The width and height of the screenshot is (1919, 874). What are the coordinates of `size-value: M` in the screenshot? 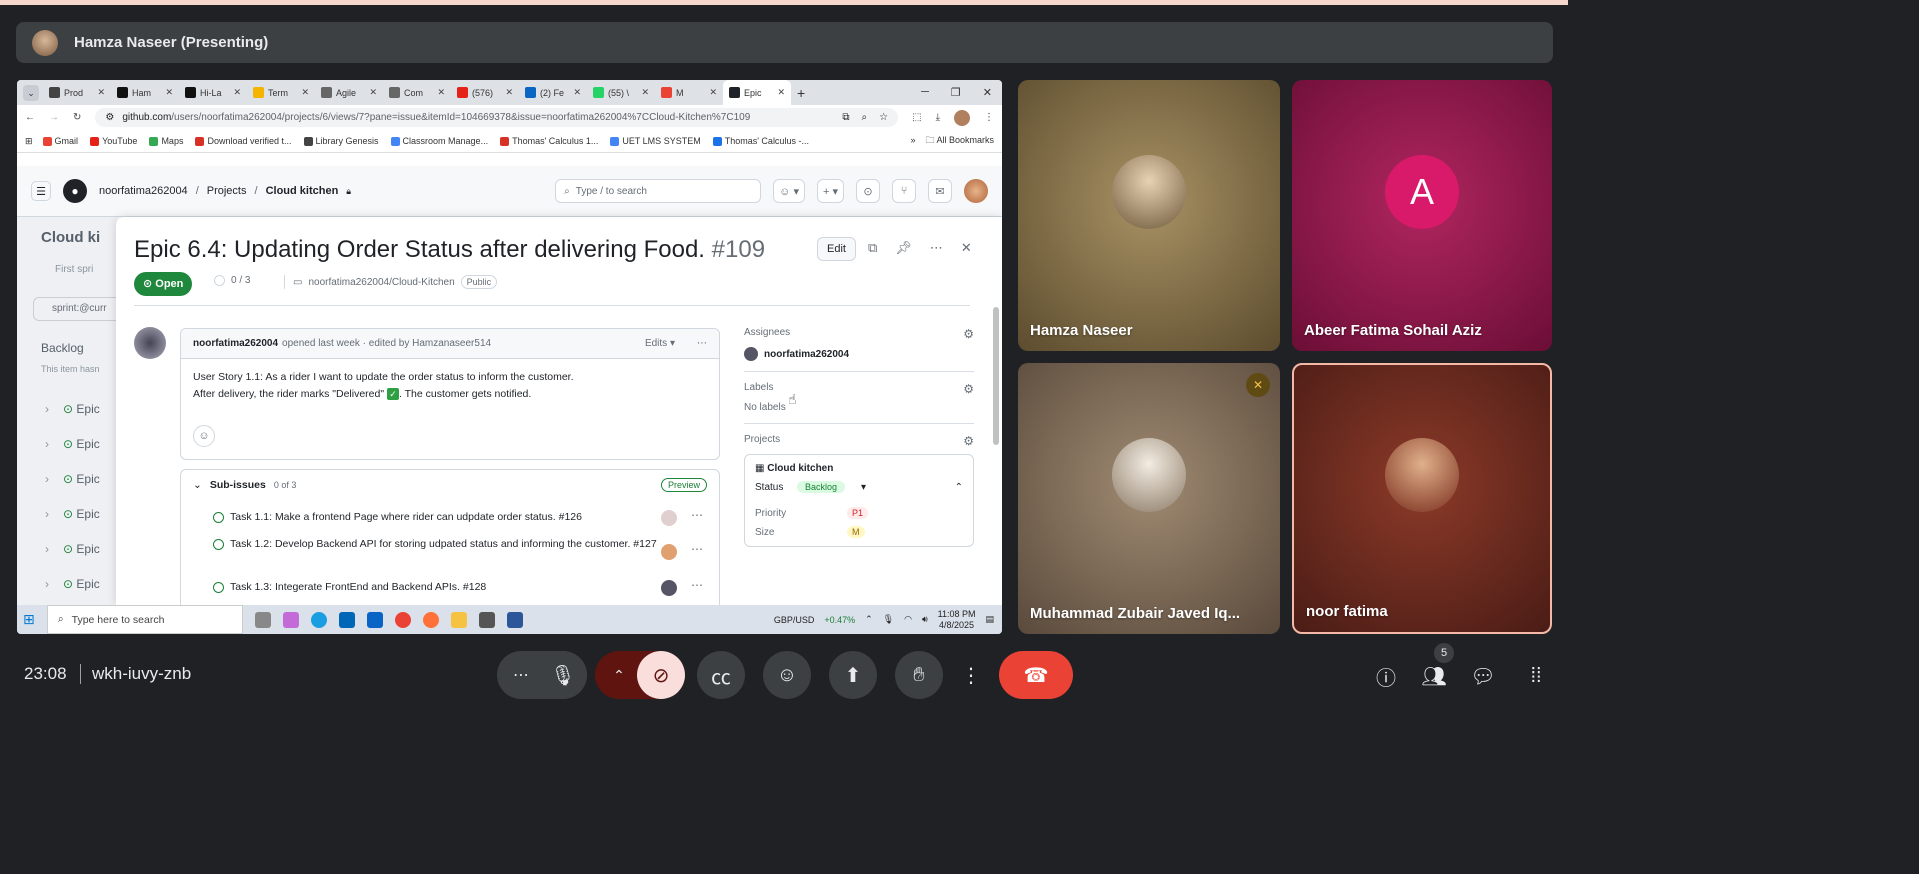 It's located at (856, 532).